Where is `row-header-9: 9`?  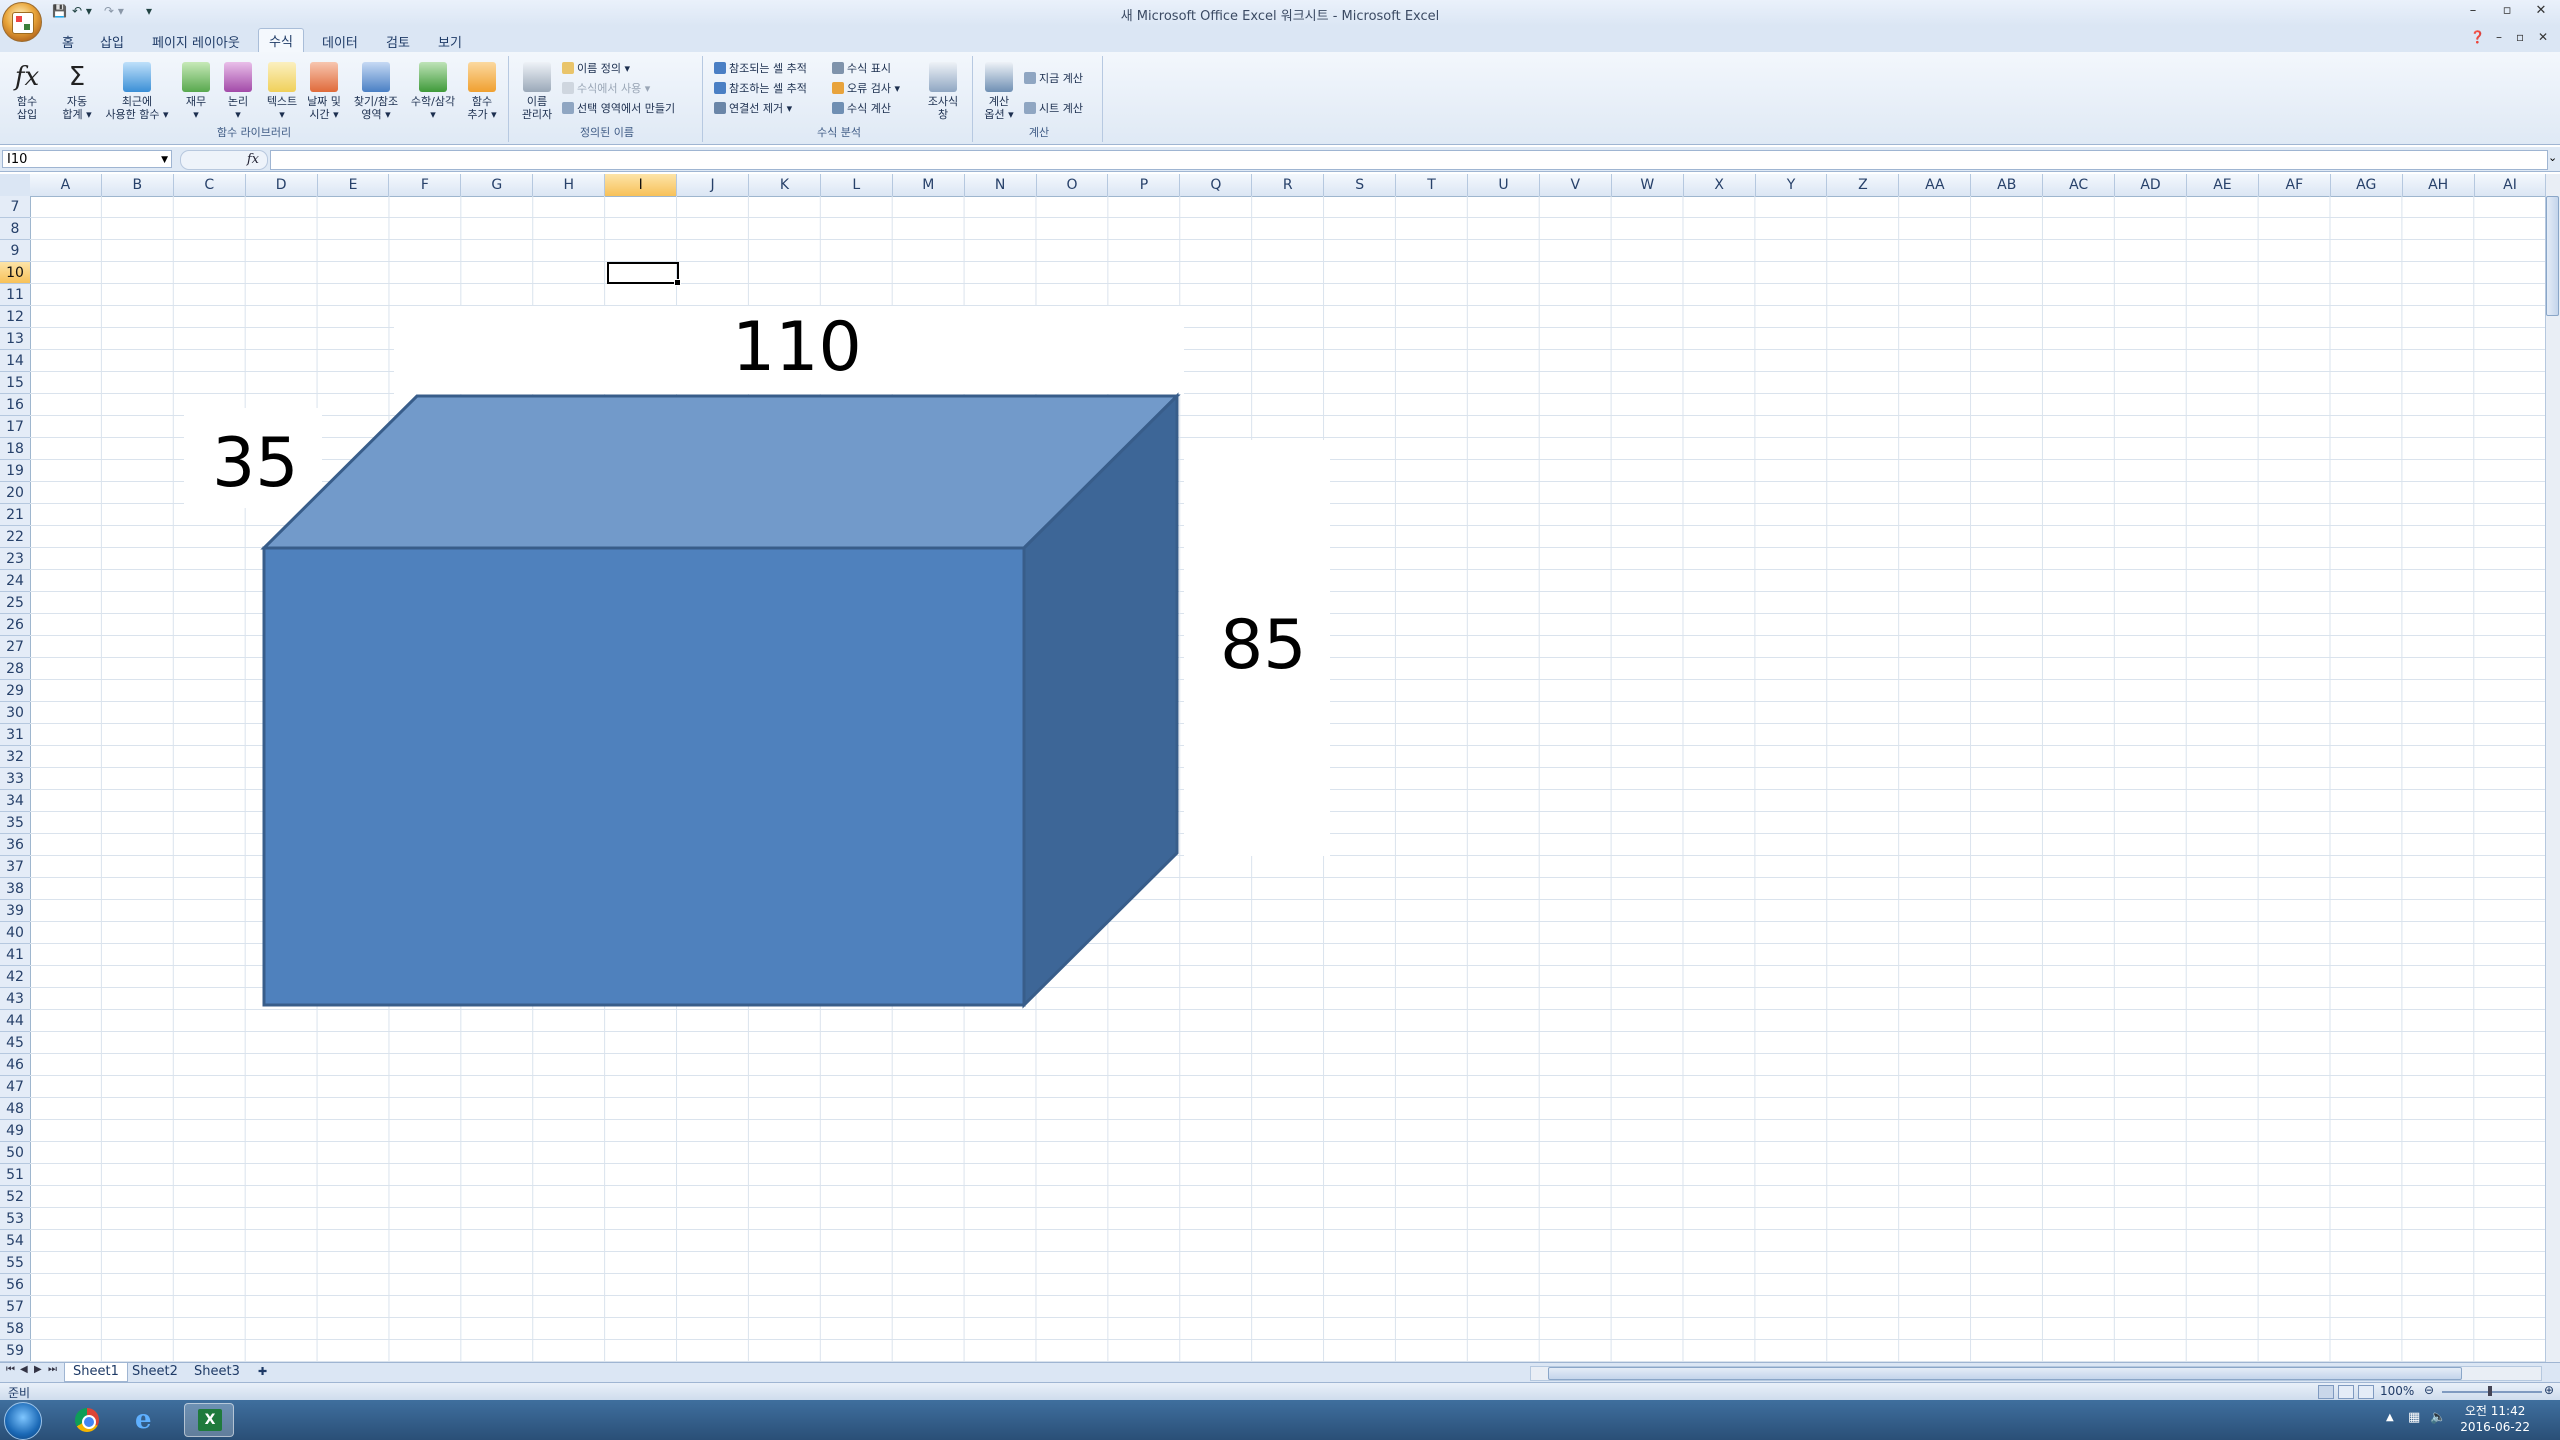
row-header-9: 9 is located at coordinates (15, 251).